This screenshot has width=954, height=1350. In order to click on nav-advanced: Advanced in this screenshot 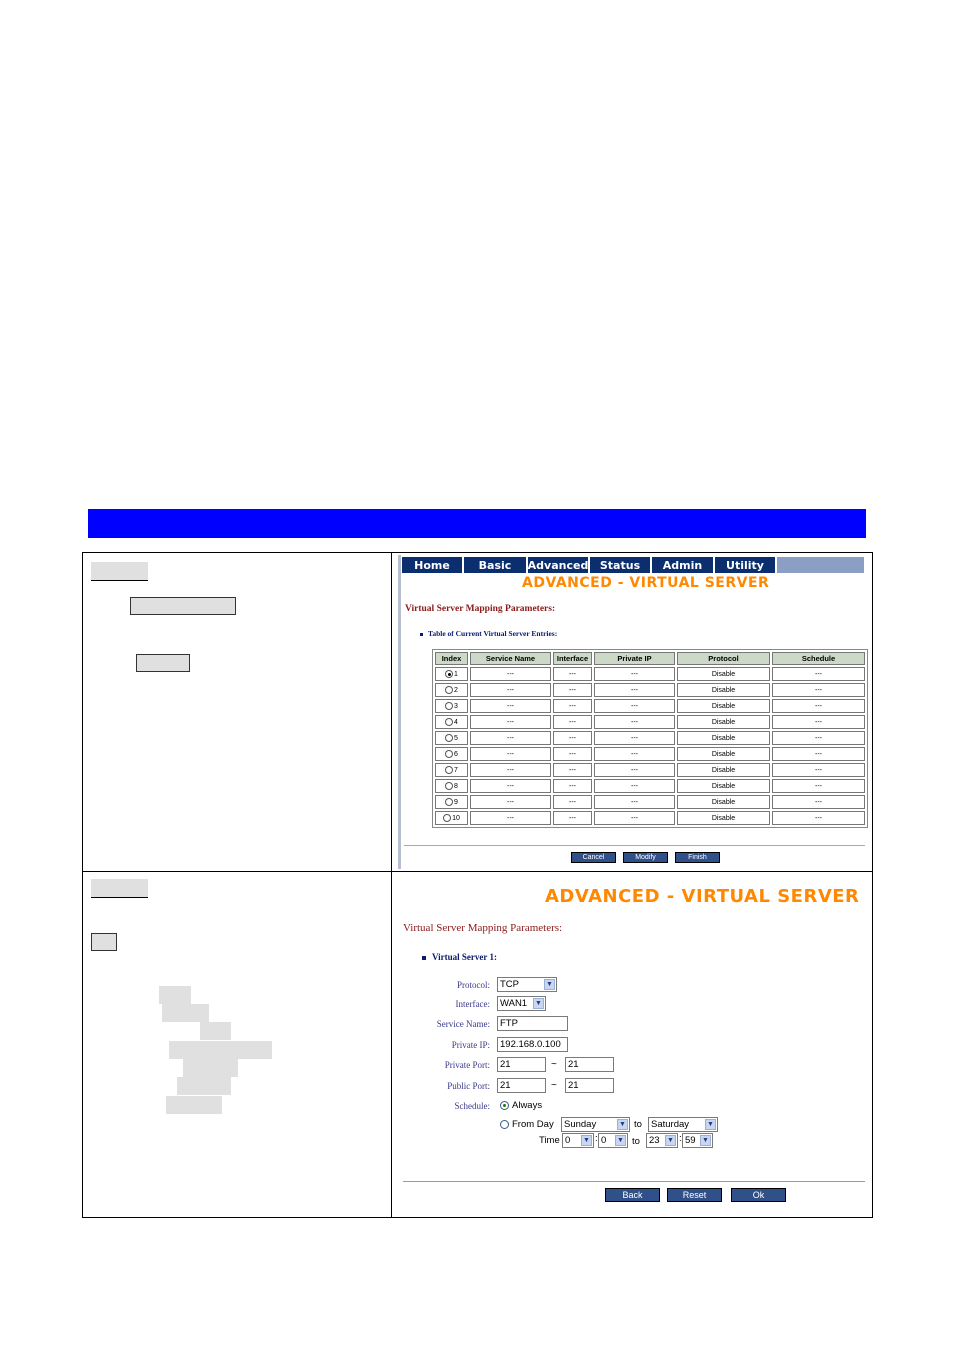, I will do `click(559, 565)`.